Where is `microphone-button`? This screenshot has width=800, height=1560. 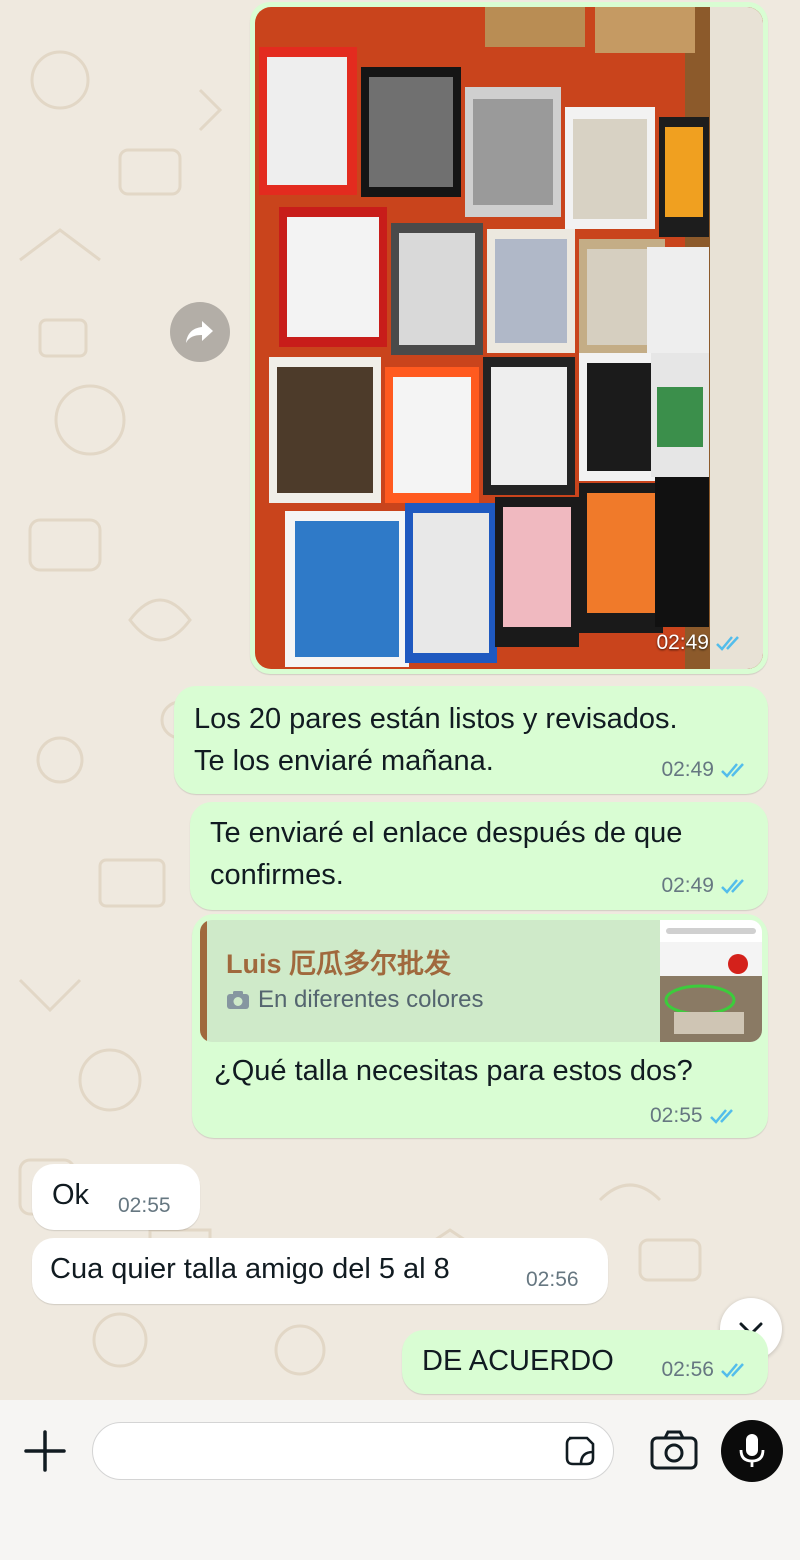
microphone-button is located at coordinates (752, 1451).